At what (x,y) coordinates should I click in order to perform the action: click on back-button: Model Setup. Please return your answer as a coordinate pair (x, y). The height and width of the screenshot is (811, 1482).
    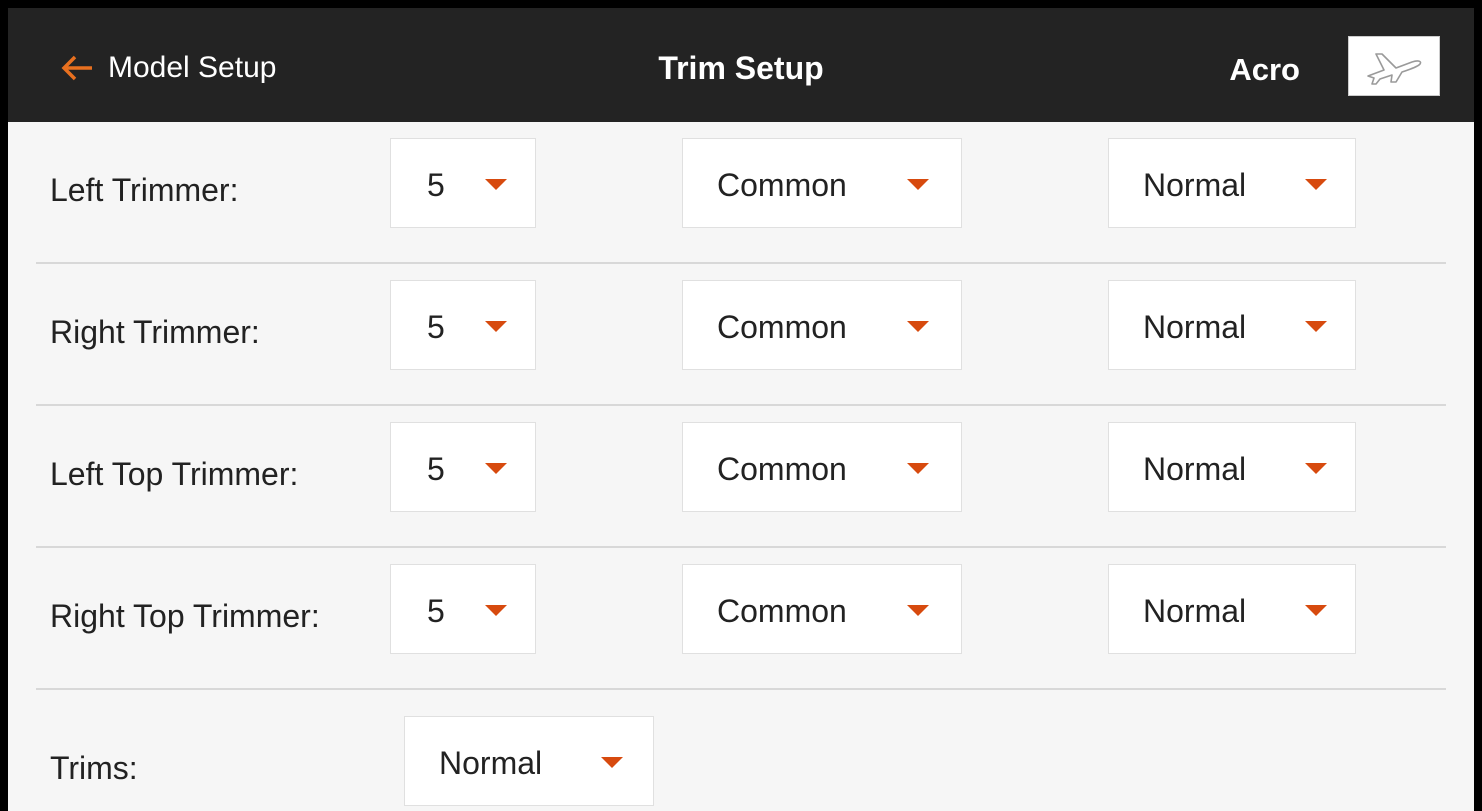
    Looking at the image, I should click on (168, 68).